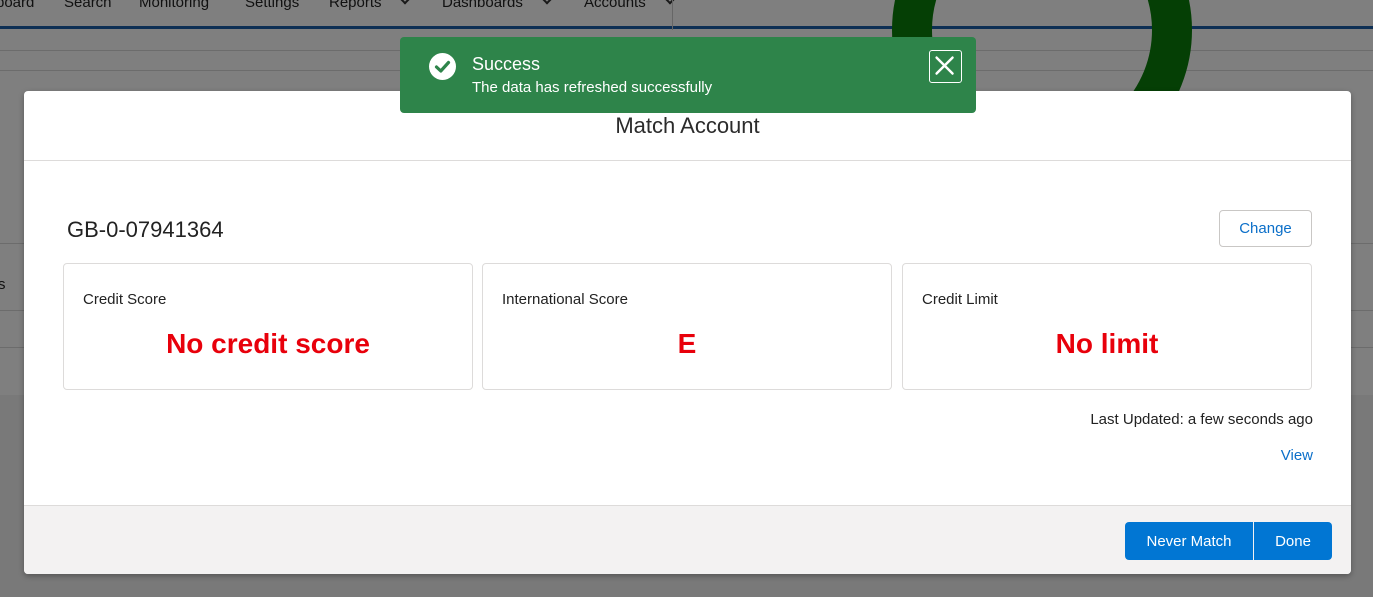 This screenshot has height=597, width=1373. Describe the element at coordinates (268, 343) in the screenshot. I see `credit-score-value: No credit score` at that location.